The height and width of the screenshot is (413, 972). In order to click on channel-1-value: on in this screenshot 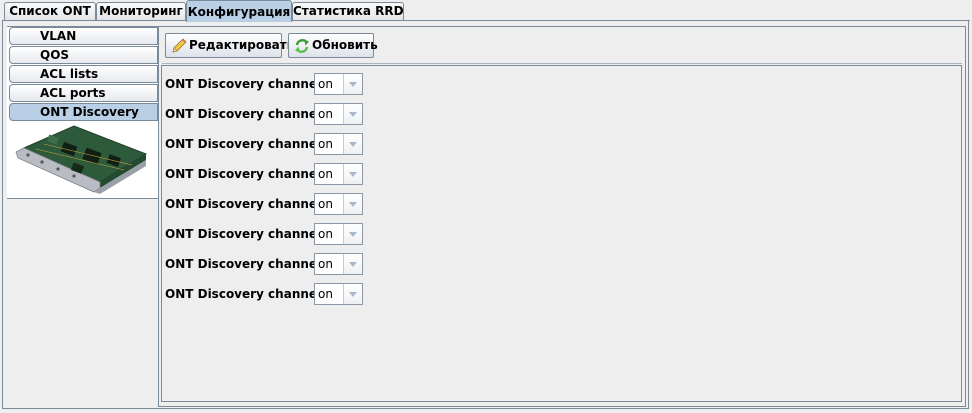, I will do `click(325, 114)`.